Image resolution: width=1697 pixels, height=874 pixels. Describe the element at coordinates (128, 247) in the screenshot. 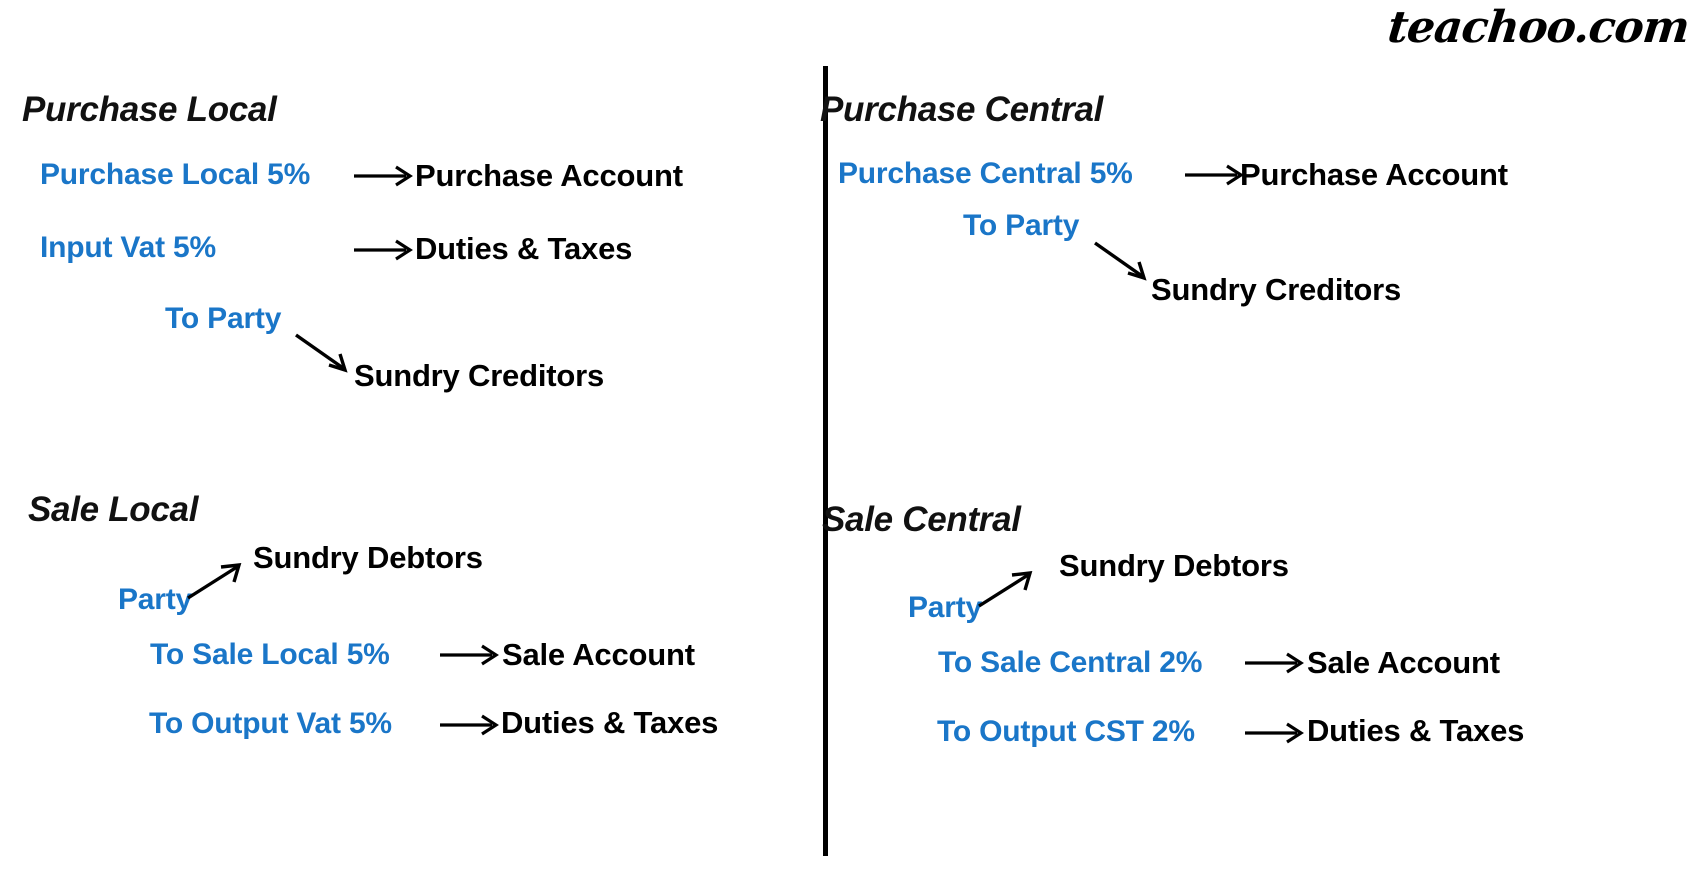

I see `ledger-input-vat-5: Input Vat 5%` at that location.